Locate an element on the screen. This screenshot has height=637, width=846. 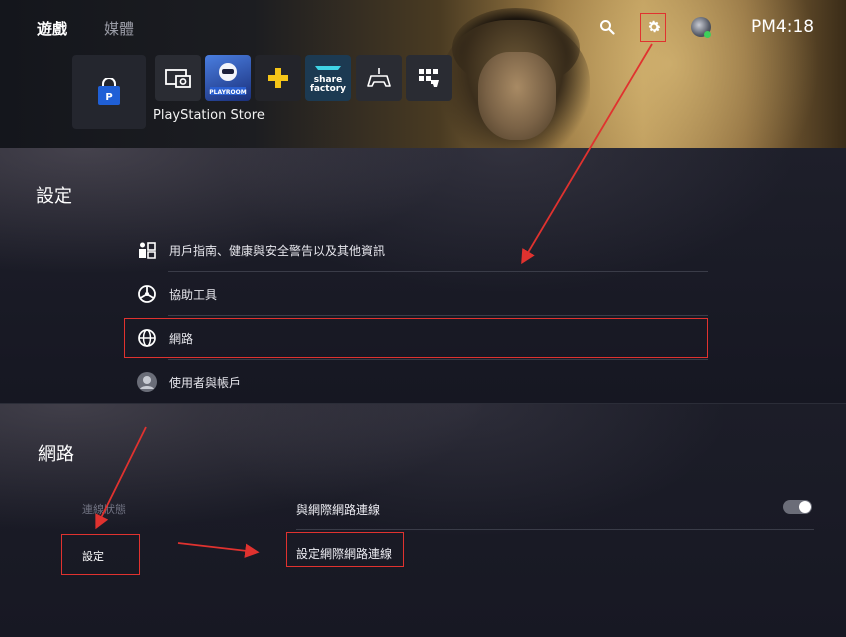
plus-icon is located at coordinates (278, 78).